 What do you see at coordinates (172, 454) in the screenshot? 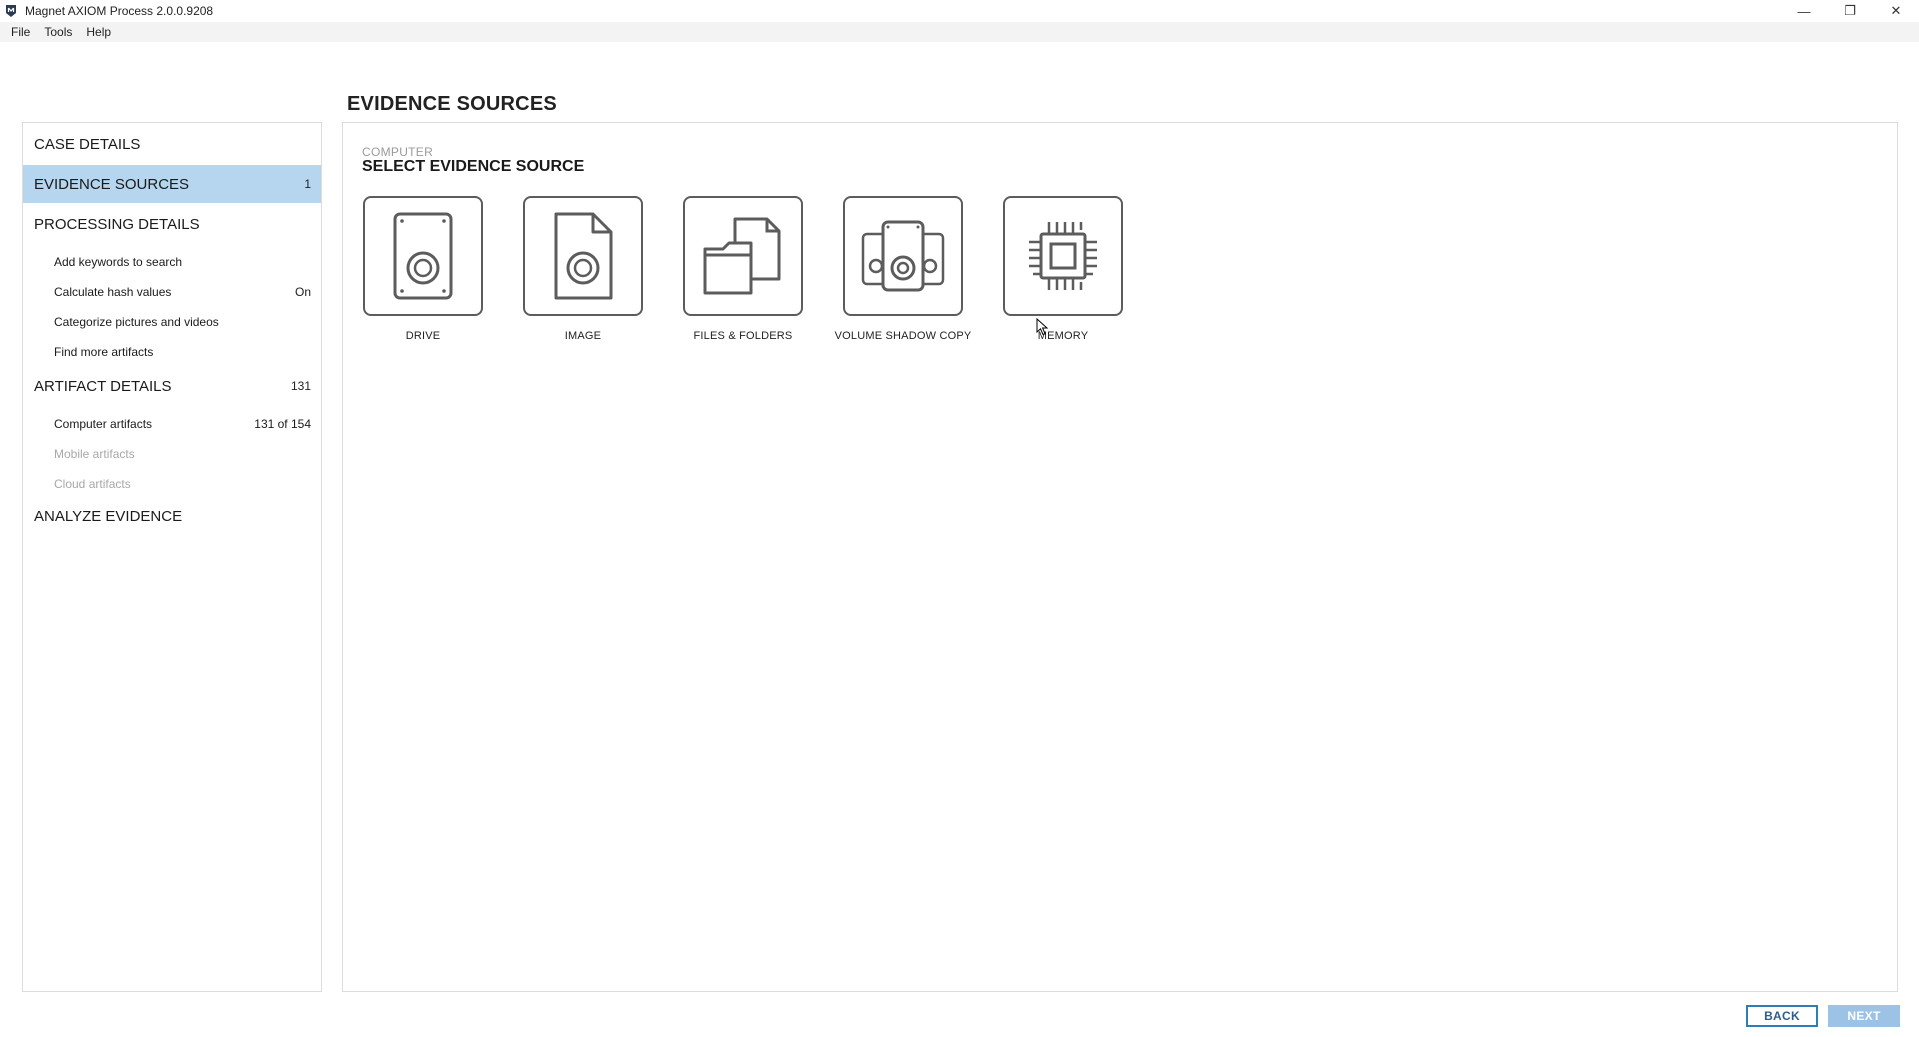
I see `sidebar-subitem-mobile-artifacts: Mobile artifacts` at bounding box center [172, 454].